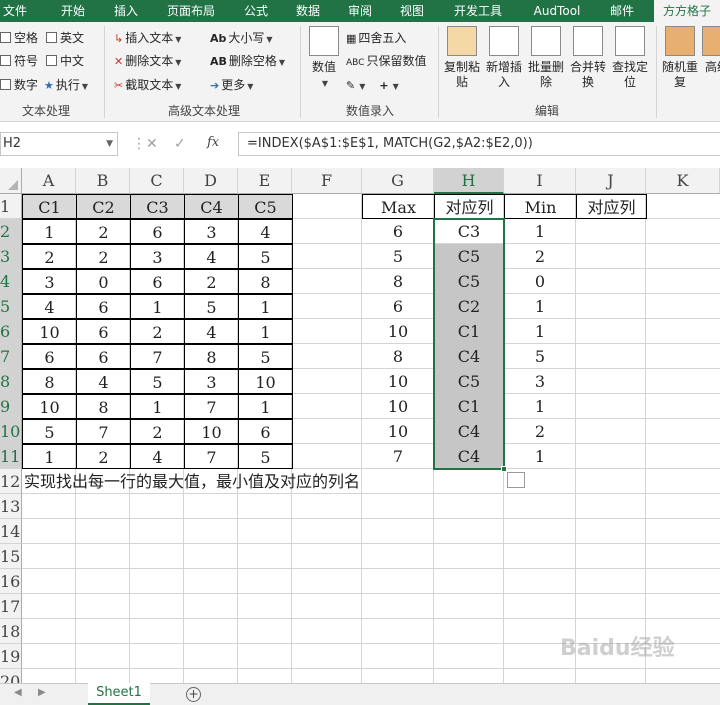 This screenshot has height=705, width=720. I want to click on table-cell: 0, so click(103, 281).